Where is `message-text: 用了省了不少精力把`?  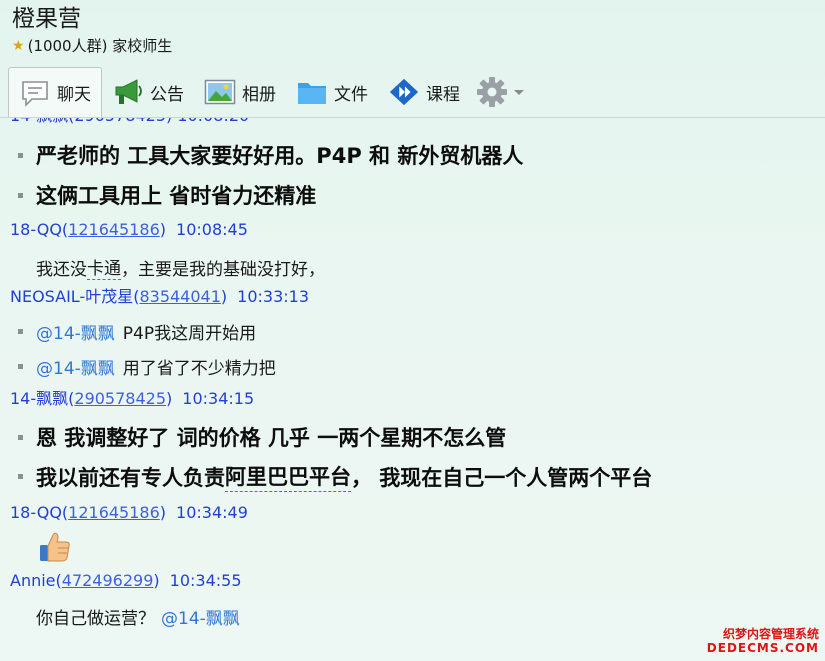 message-text: 用了省了不少精力把 is located at coordinates (199, 369).